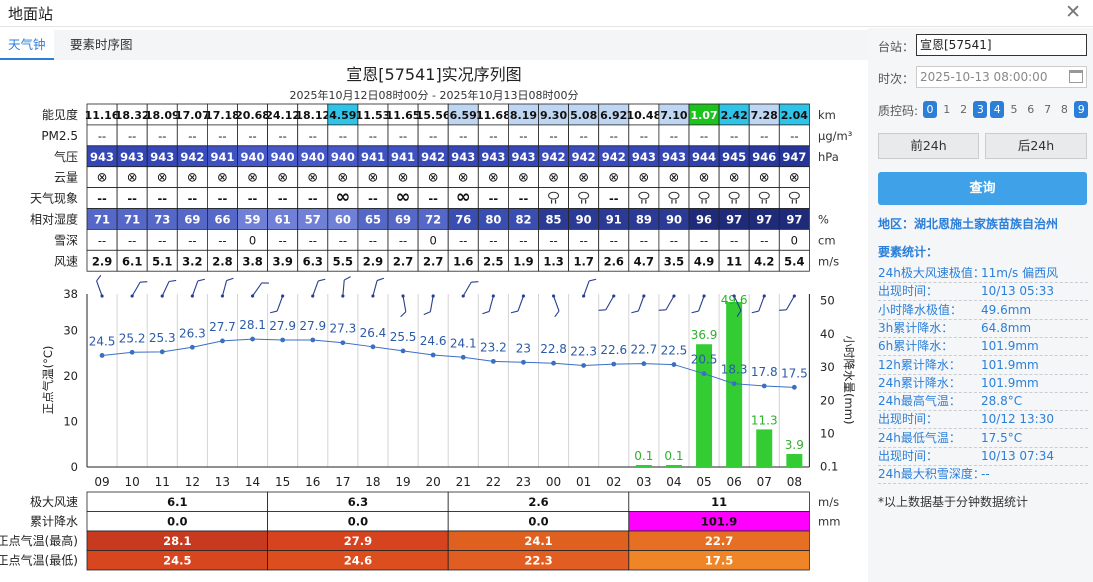 This screenshot has height=582, width=1093. I want to click on x-tick-label: 03, so click(643, 482).